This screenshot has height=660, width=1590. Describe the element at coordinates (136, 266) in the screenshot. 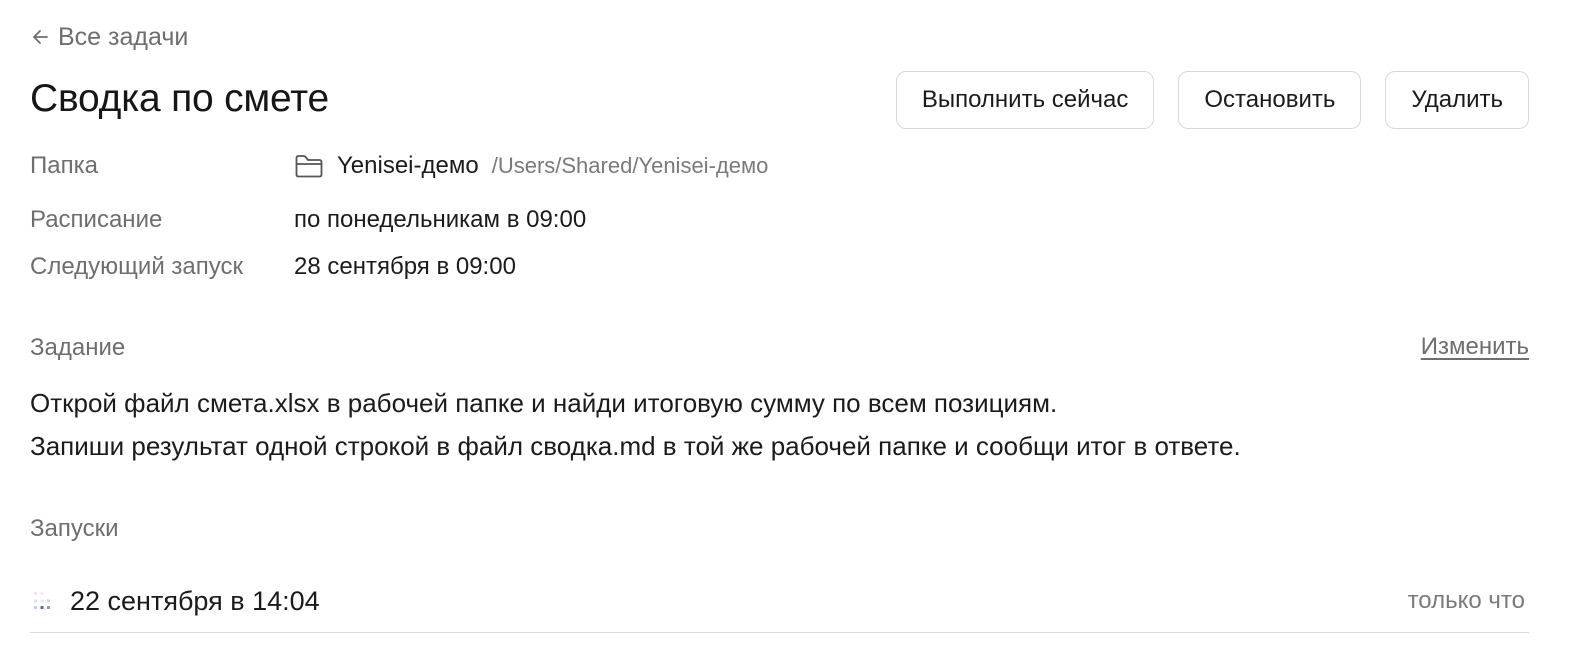

I see `next-run-label: Следующий запуск` at that location.